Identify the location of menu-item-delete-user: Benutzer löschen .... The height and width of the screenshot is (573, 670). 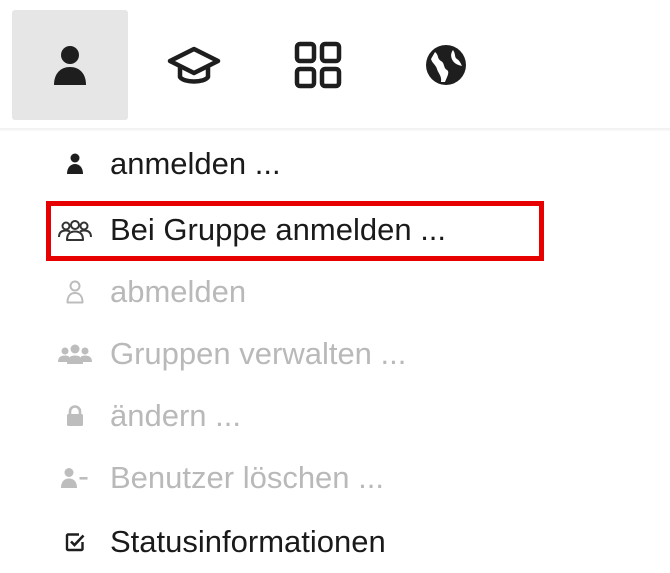
(296, 478).